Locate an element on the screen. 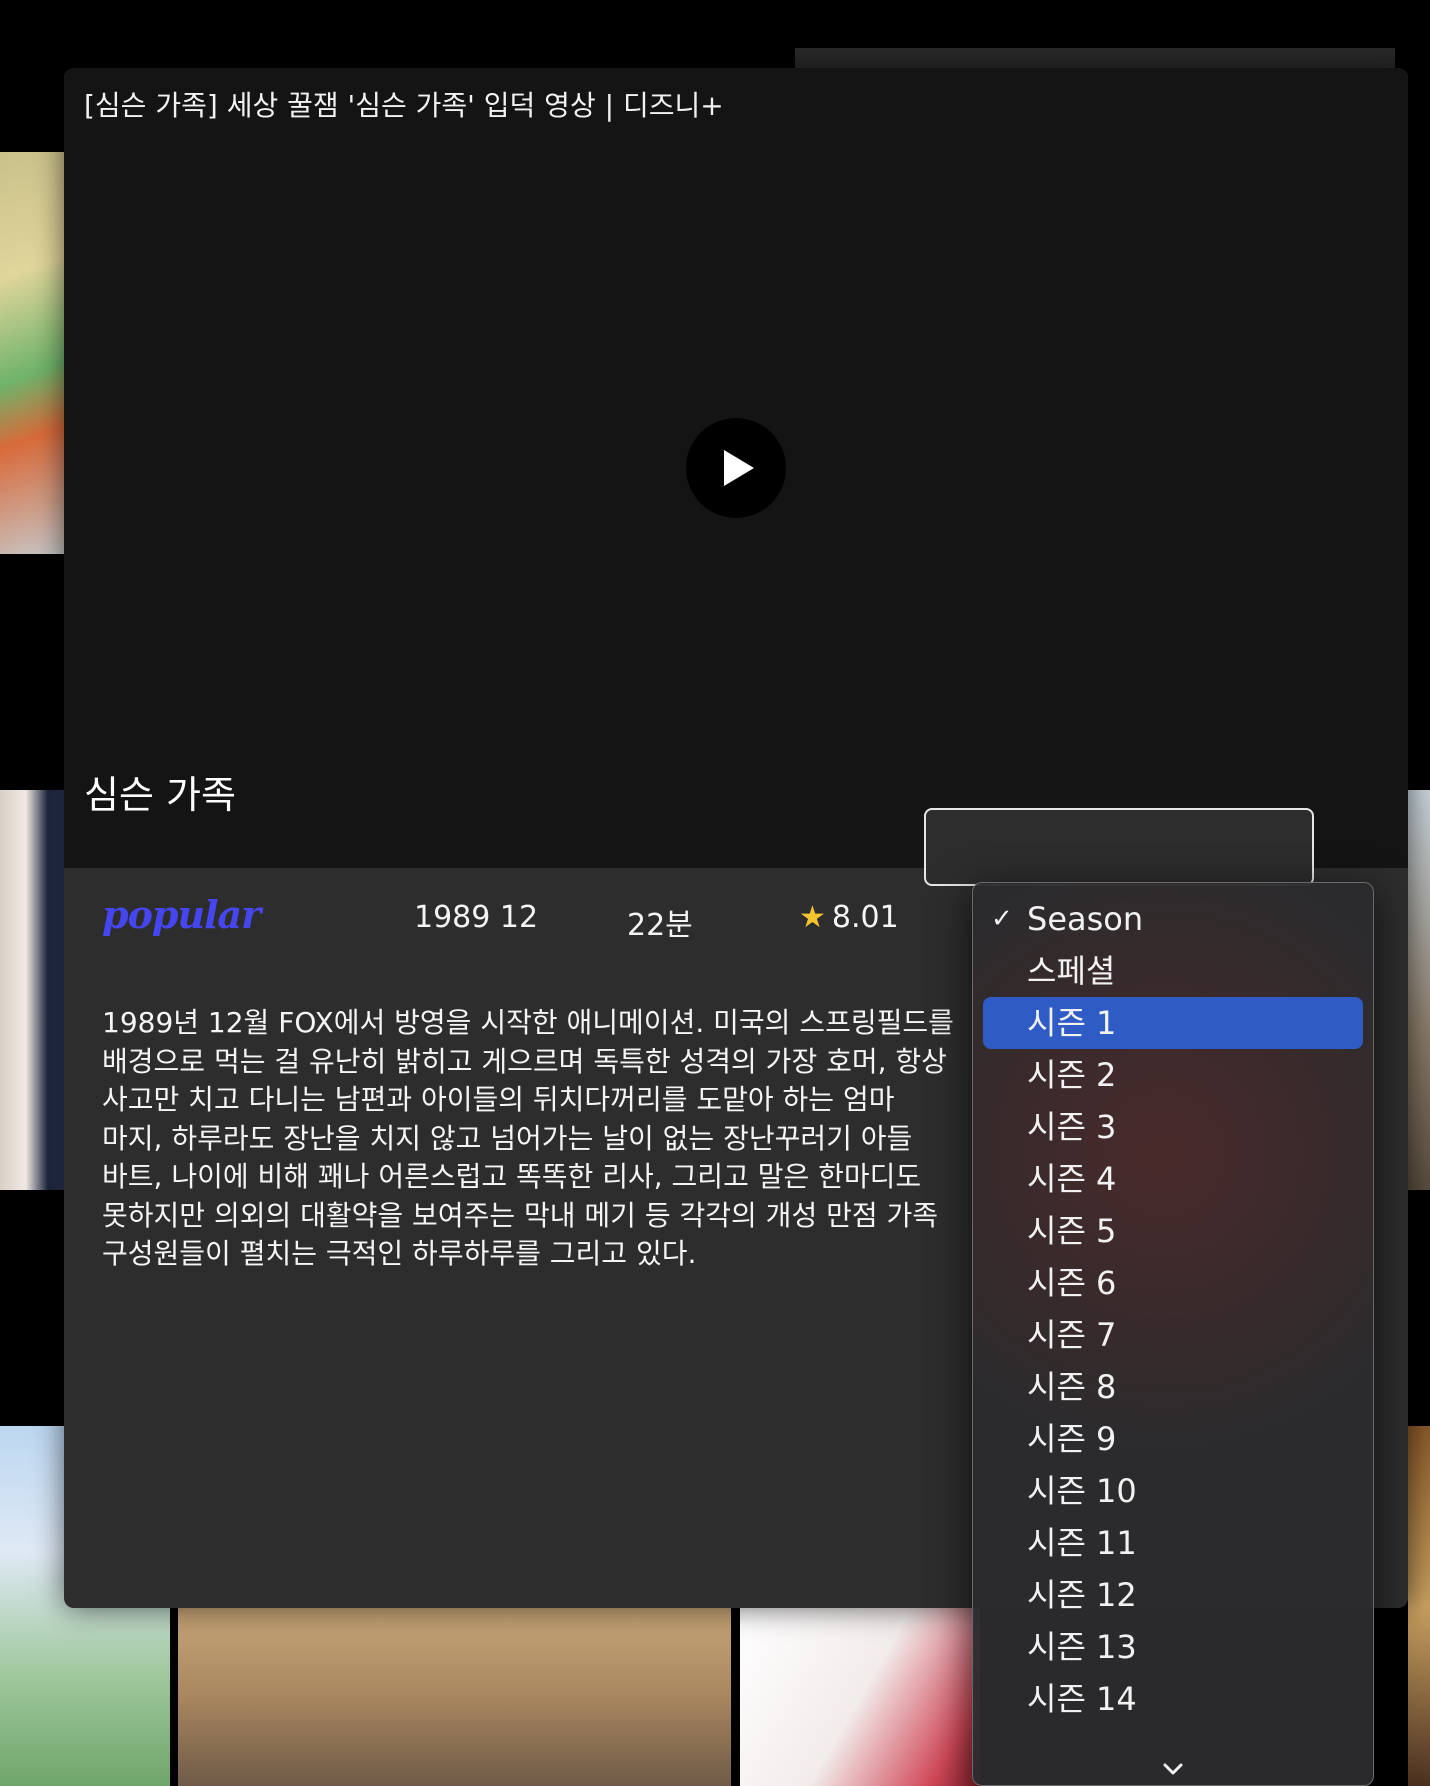  release-date: 1989 12 is located at coordinates (476, 917).